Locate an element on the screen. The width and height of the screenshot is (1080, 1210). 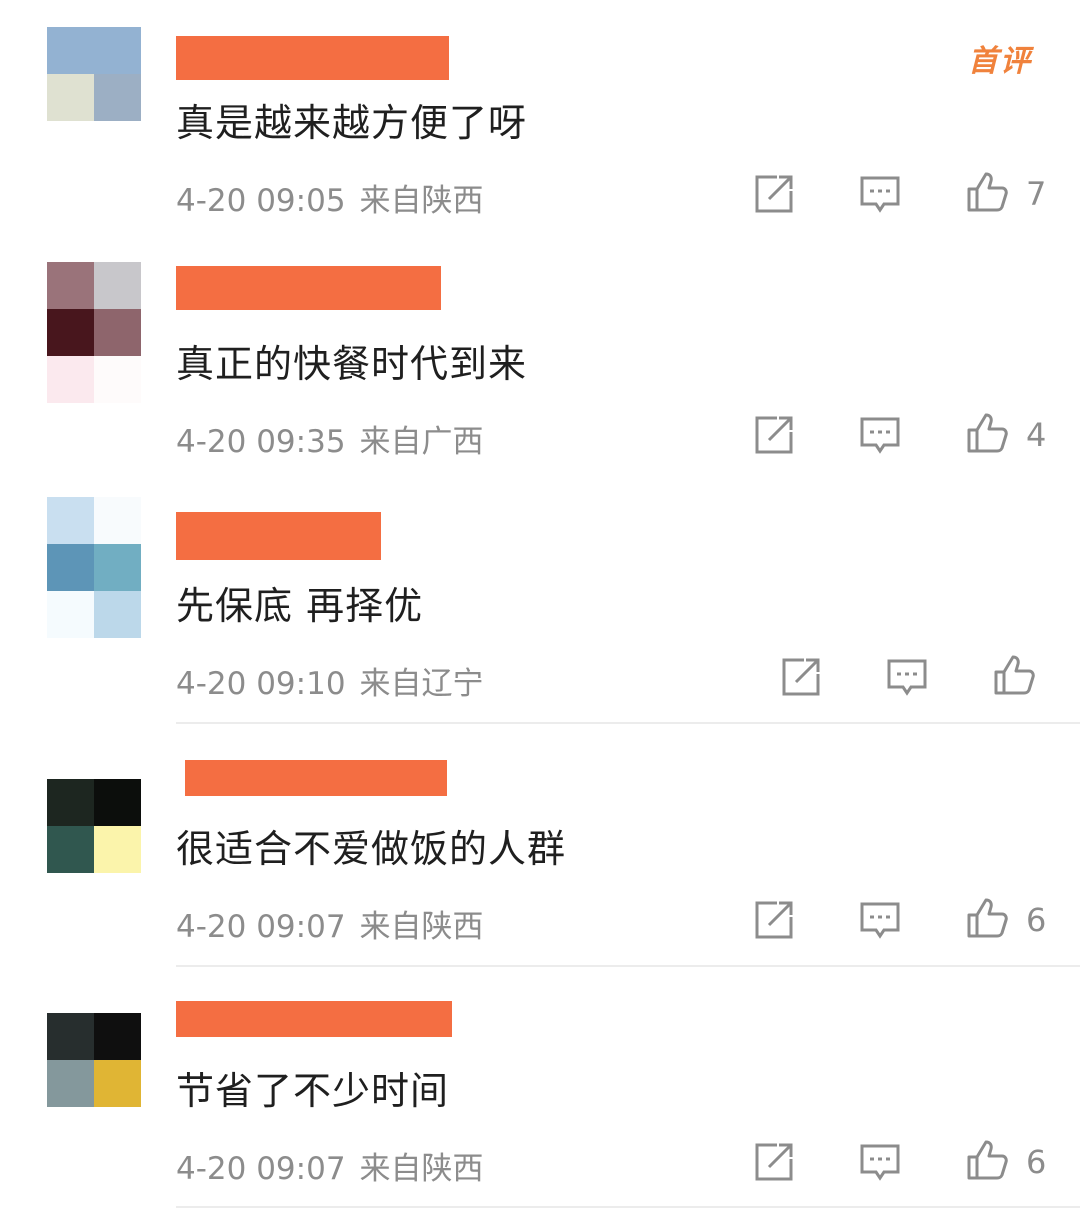
comment-meta: 4-20 09:10 来自辽宁 is located at coordinates (330, 680).